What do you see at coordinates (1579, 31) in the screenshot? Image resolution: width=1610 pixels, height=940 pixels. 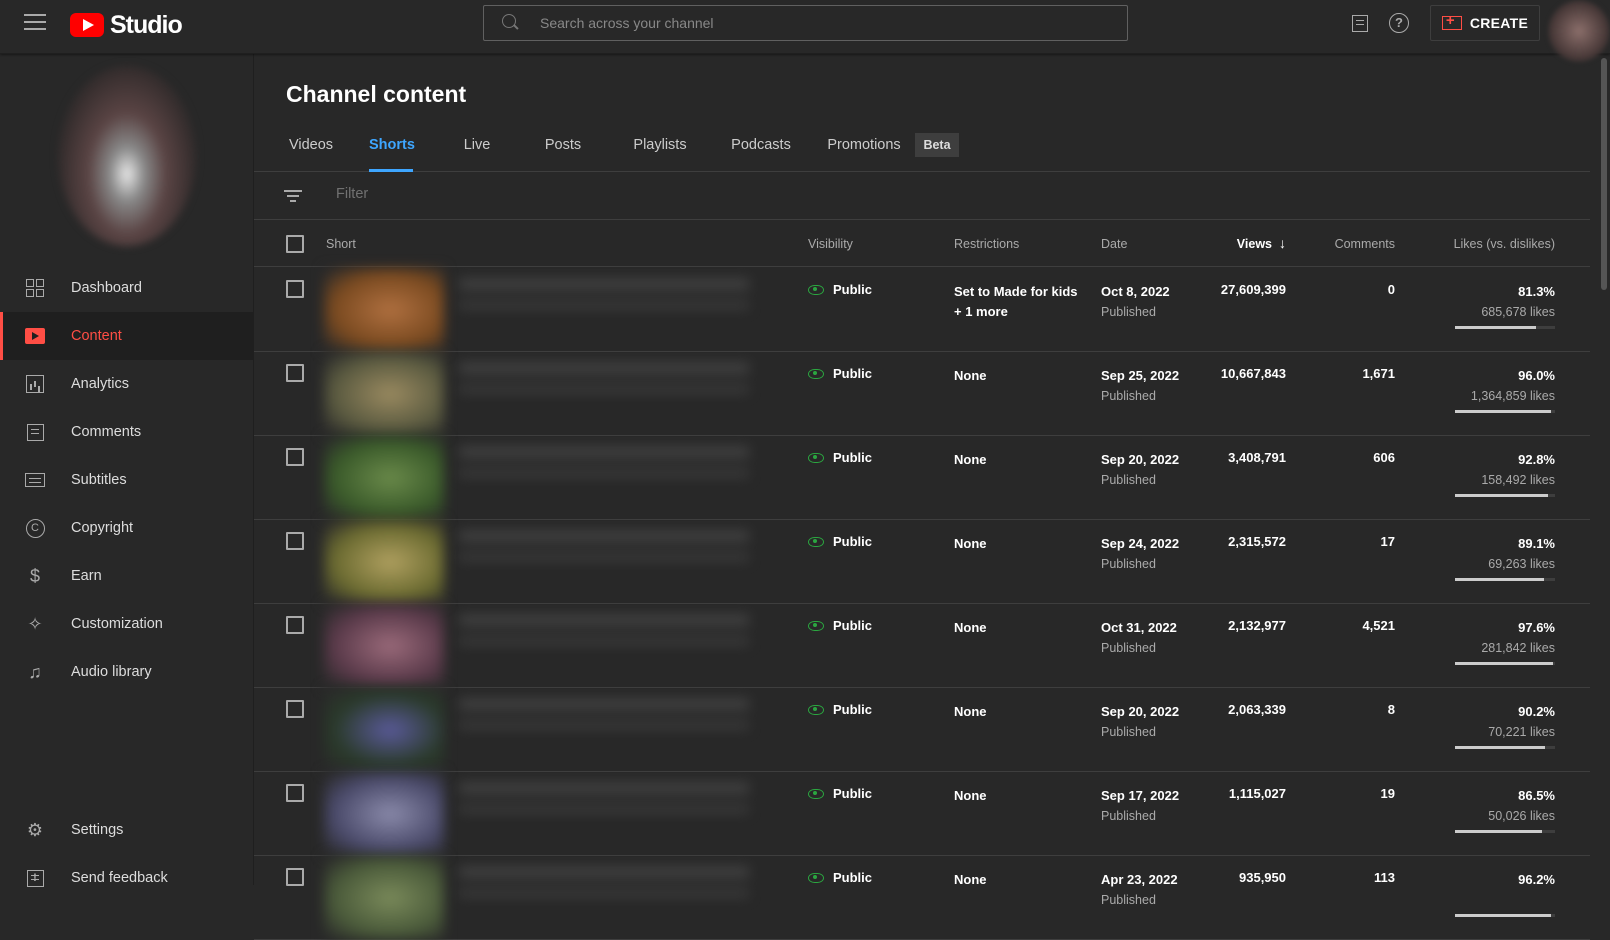 I see `account-avatar` at bounding box center [1579, 31].